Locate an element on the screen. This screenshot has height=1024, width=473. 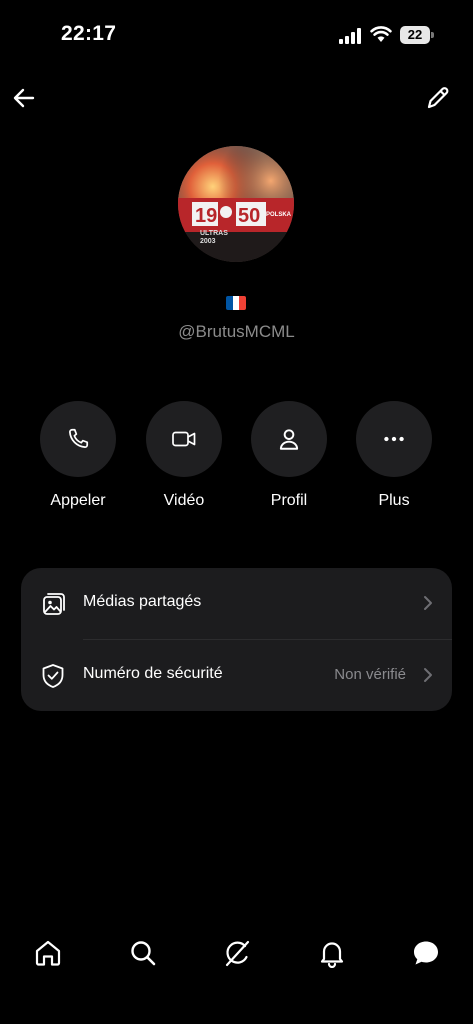
profile-handle: @BrutusMCML is located at coordinates (236, 331).